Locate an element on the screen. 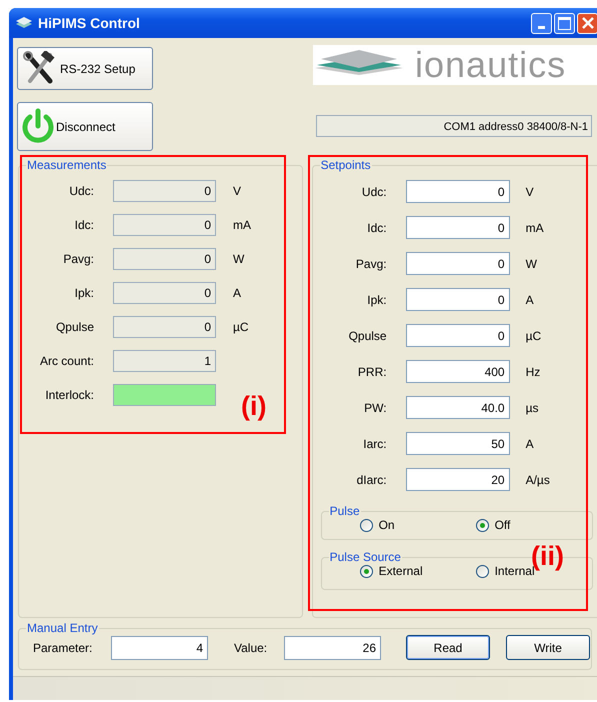 The width and height of the screenshot is (597, 702). logo: ionautics is located at coordinates (455, 65).